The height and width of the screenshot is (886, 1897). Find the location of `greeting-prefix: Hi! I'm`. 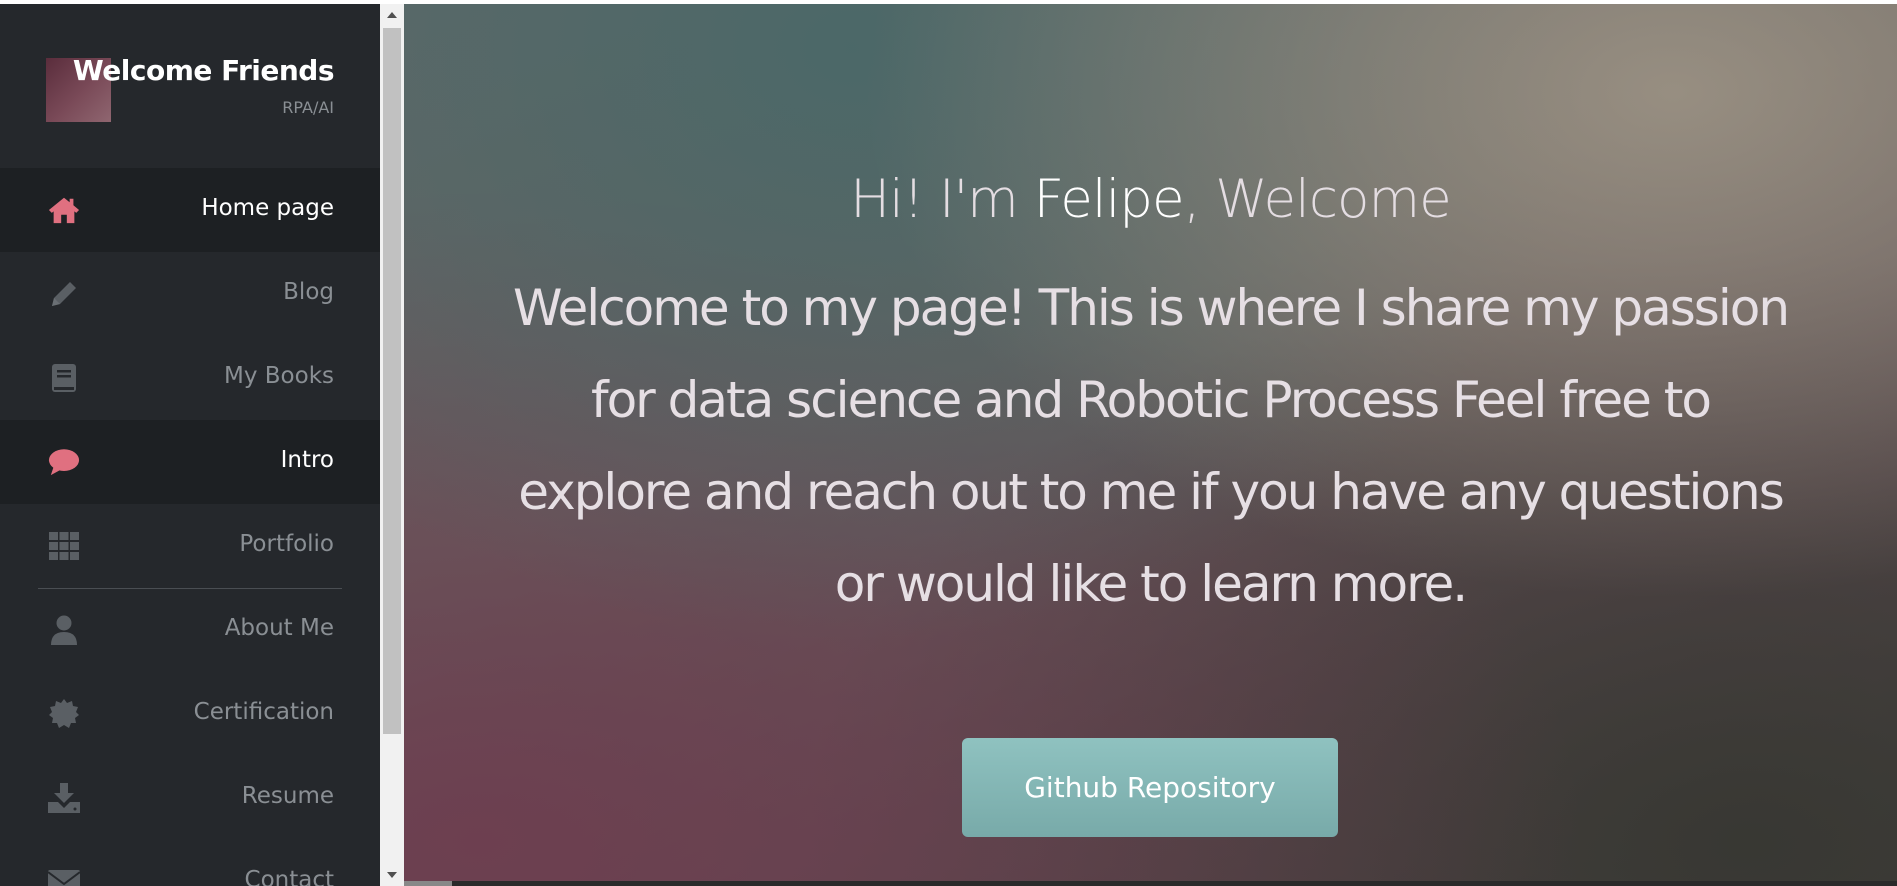

greeting-prefix: Hi! I'm is located at coordinates (942, 199).